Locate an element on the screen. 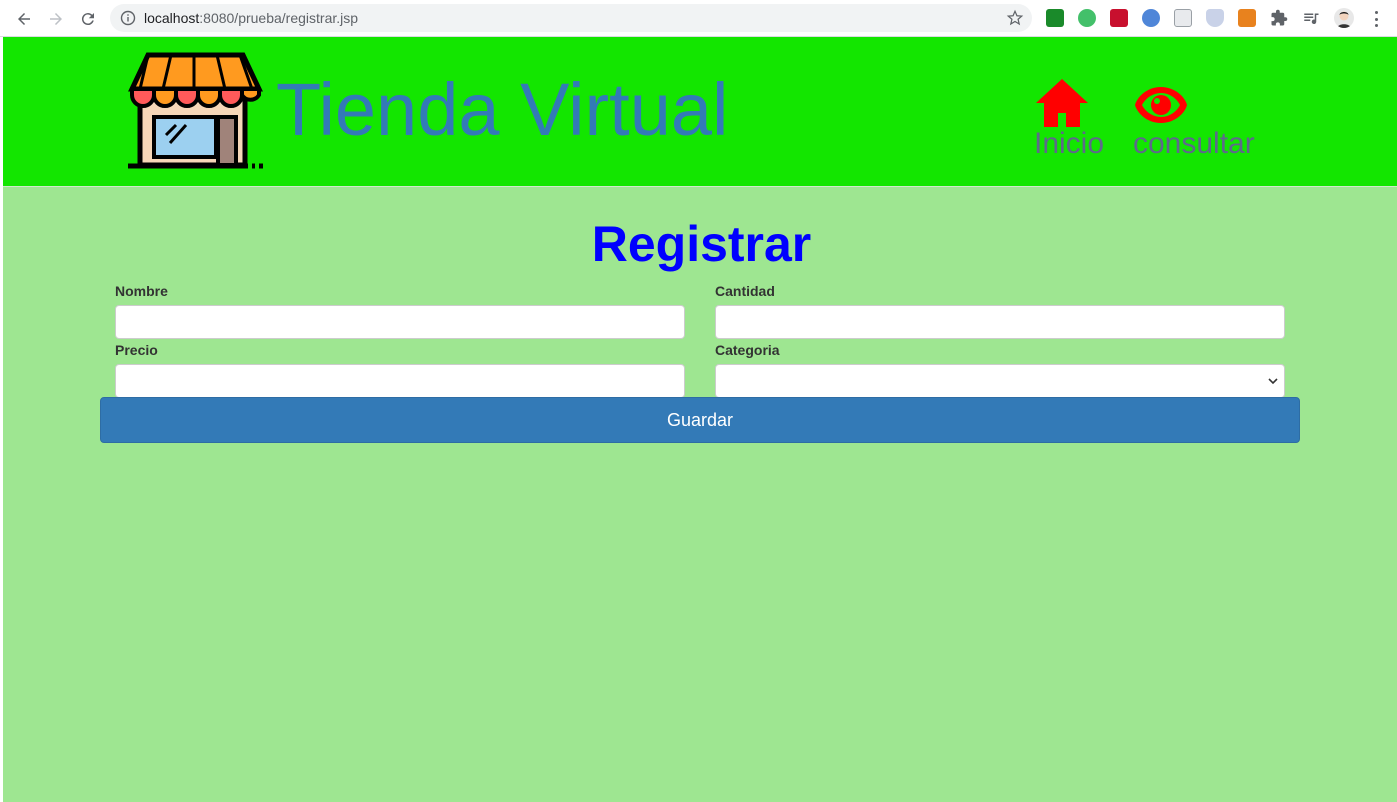 This screenshot has width=1397, height=802. avatar-face-icon is located at coordinates (1344, 19).